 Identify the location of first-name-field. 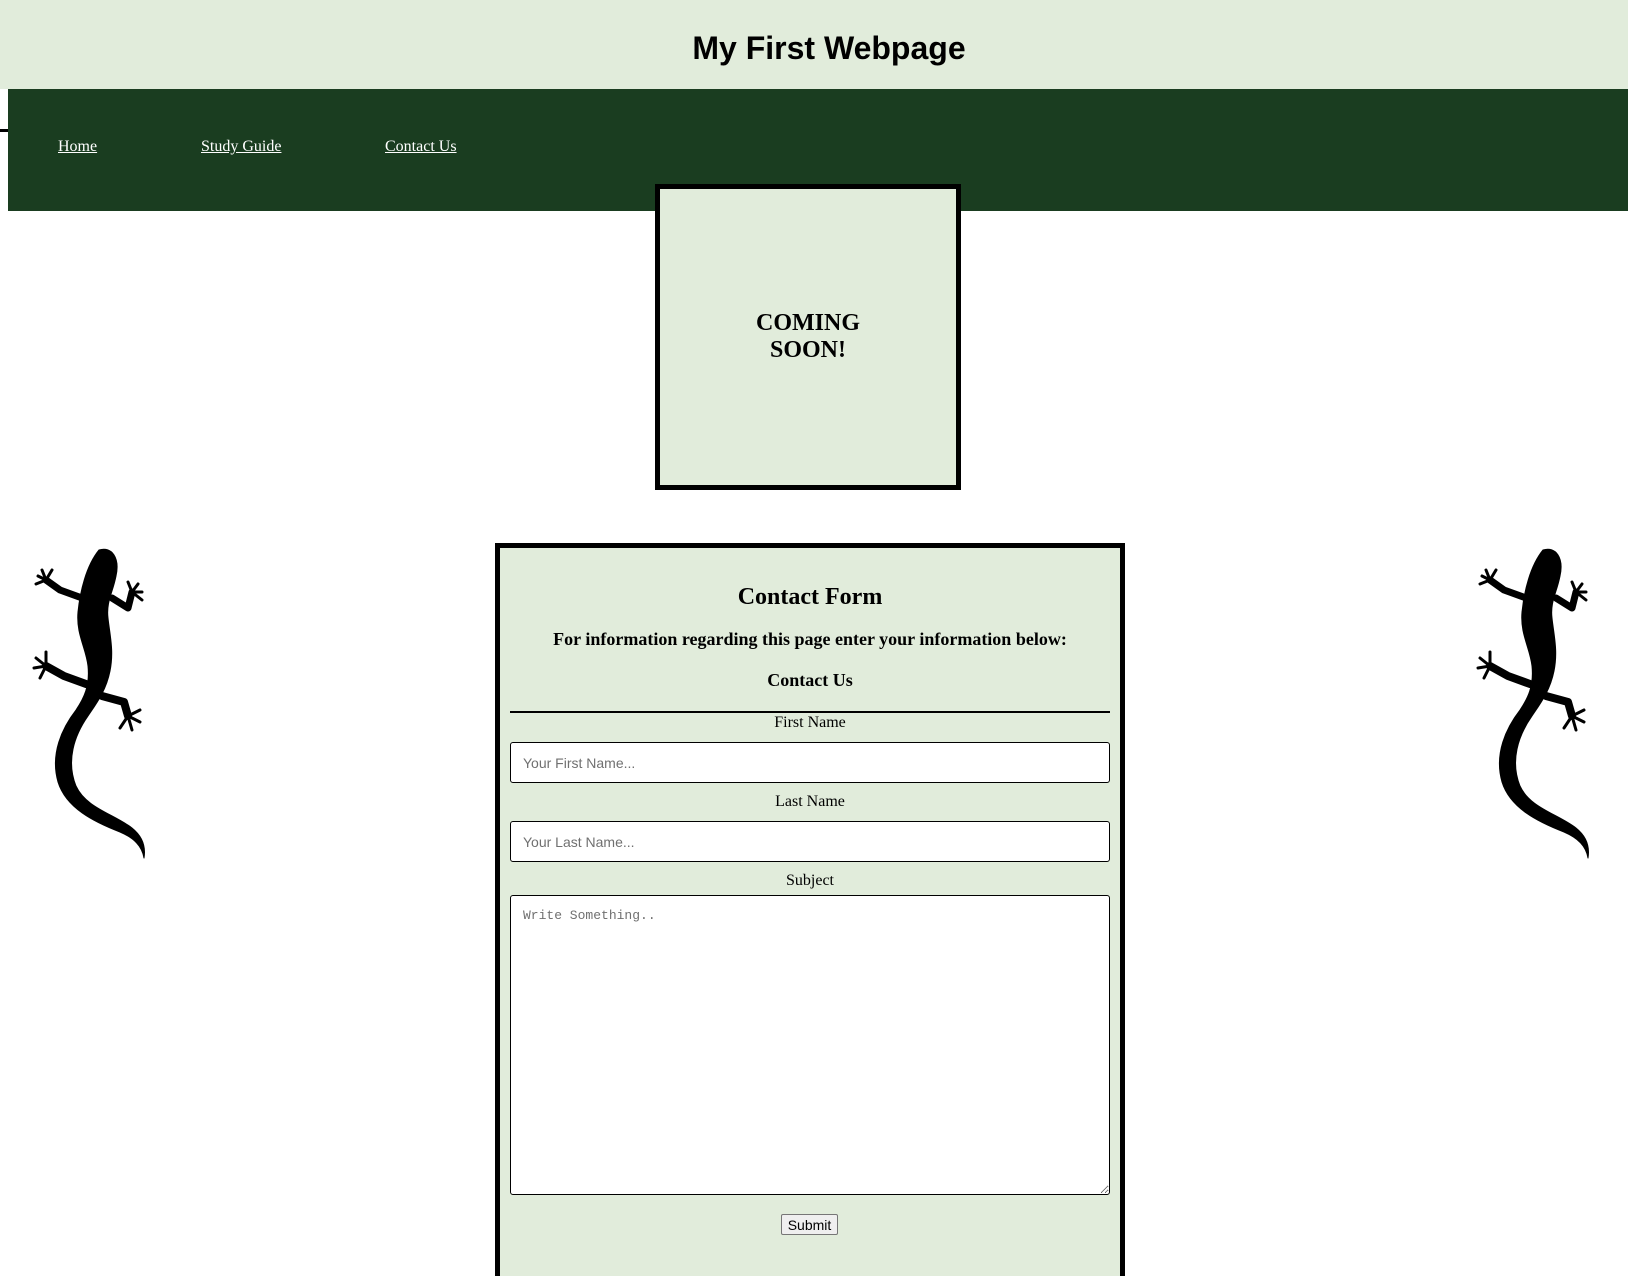
(810, 762).